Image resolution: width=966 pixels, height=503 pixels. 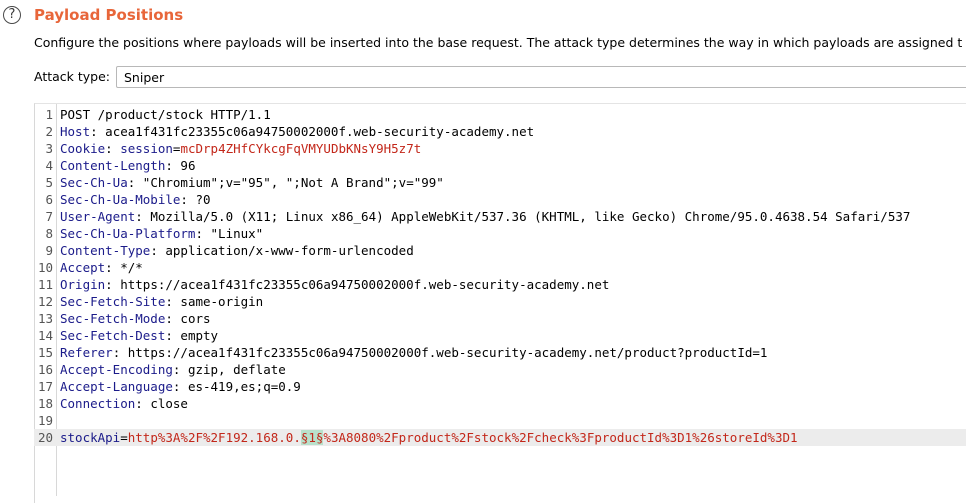 I want to click on line-content: Accept-Encoding: gzip, deflate, so click(x=173, y=369).